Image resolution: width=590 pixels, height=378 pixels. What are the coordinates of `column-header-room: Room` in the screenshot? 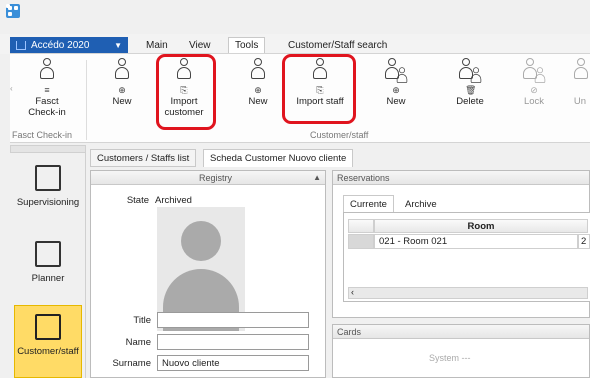 It's located at (481, 226).